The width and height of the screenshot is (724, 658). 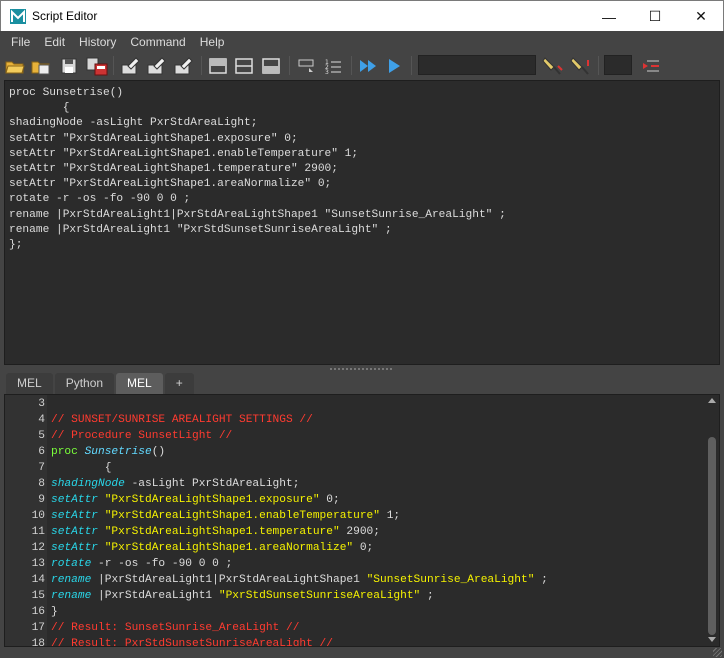 I want to click on menu-bar: File Edit History Command Help, so click(x=362, y=42).